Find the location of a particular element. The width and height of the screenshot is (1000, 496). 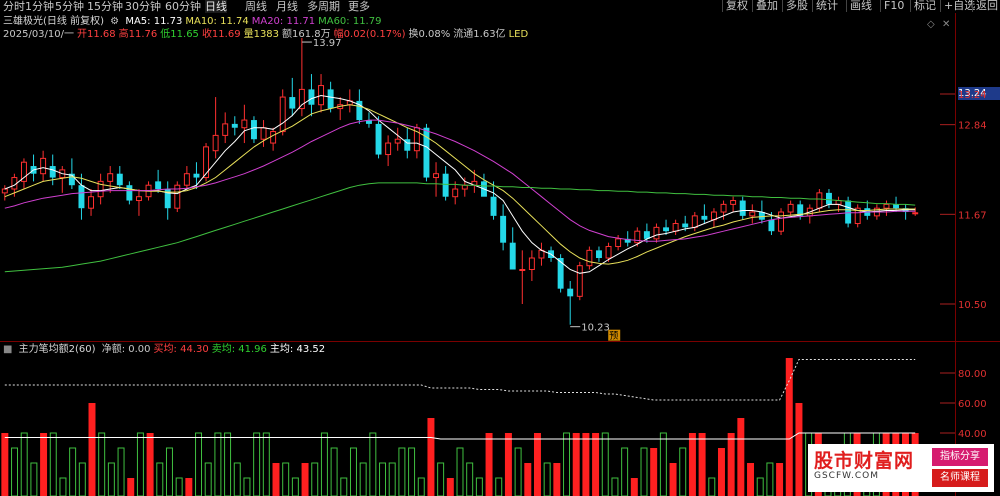

watermark-url: GSCFW.COM is located at coordinates (847, 476).